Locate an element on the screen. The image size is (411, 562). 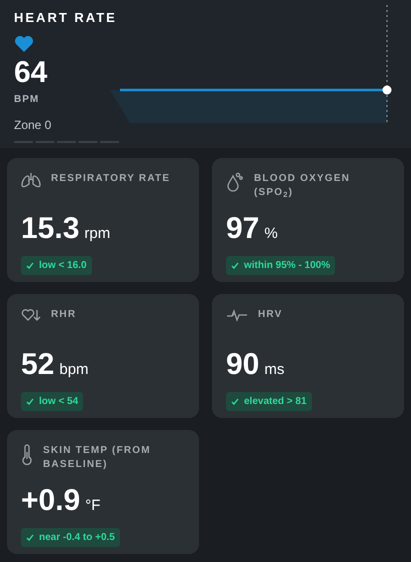
metric-value: 52 is located at coordinates (37, 365).